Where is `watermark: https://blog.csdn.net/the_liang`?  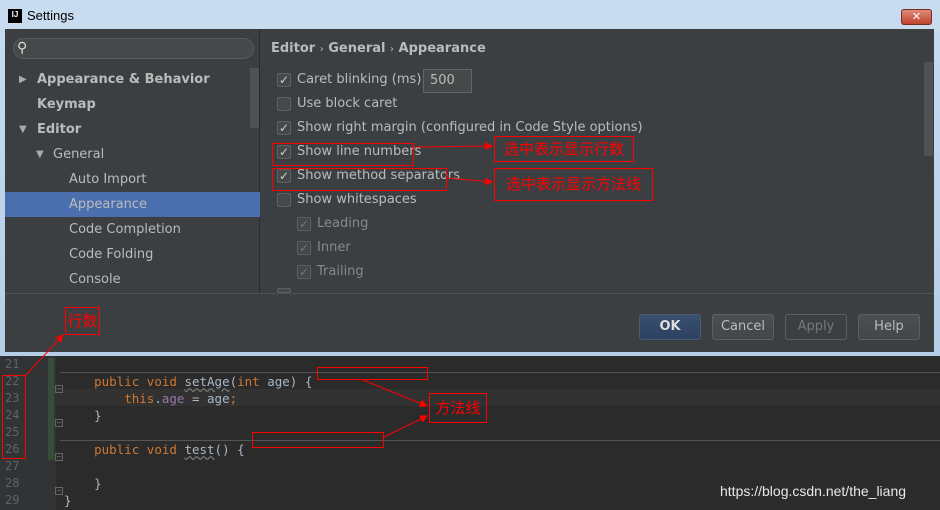
watermark: https://blog.csdn.net/the_liang is located at coordinates (813, 491).